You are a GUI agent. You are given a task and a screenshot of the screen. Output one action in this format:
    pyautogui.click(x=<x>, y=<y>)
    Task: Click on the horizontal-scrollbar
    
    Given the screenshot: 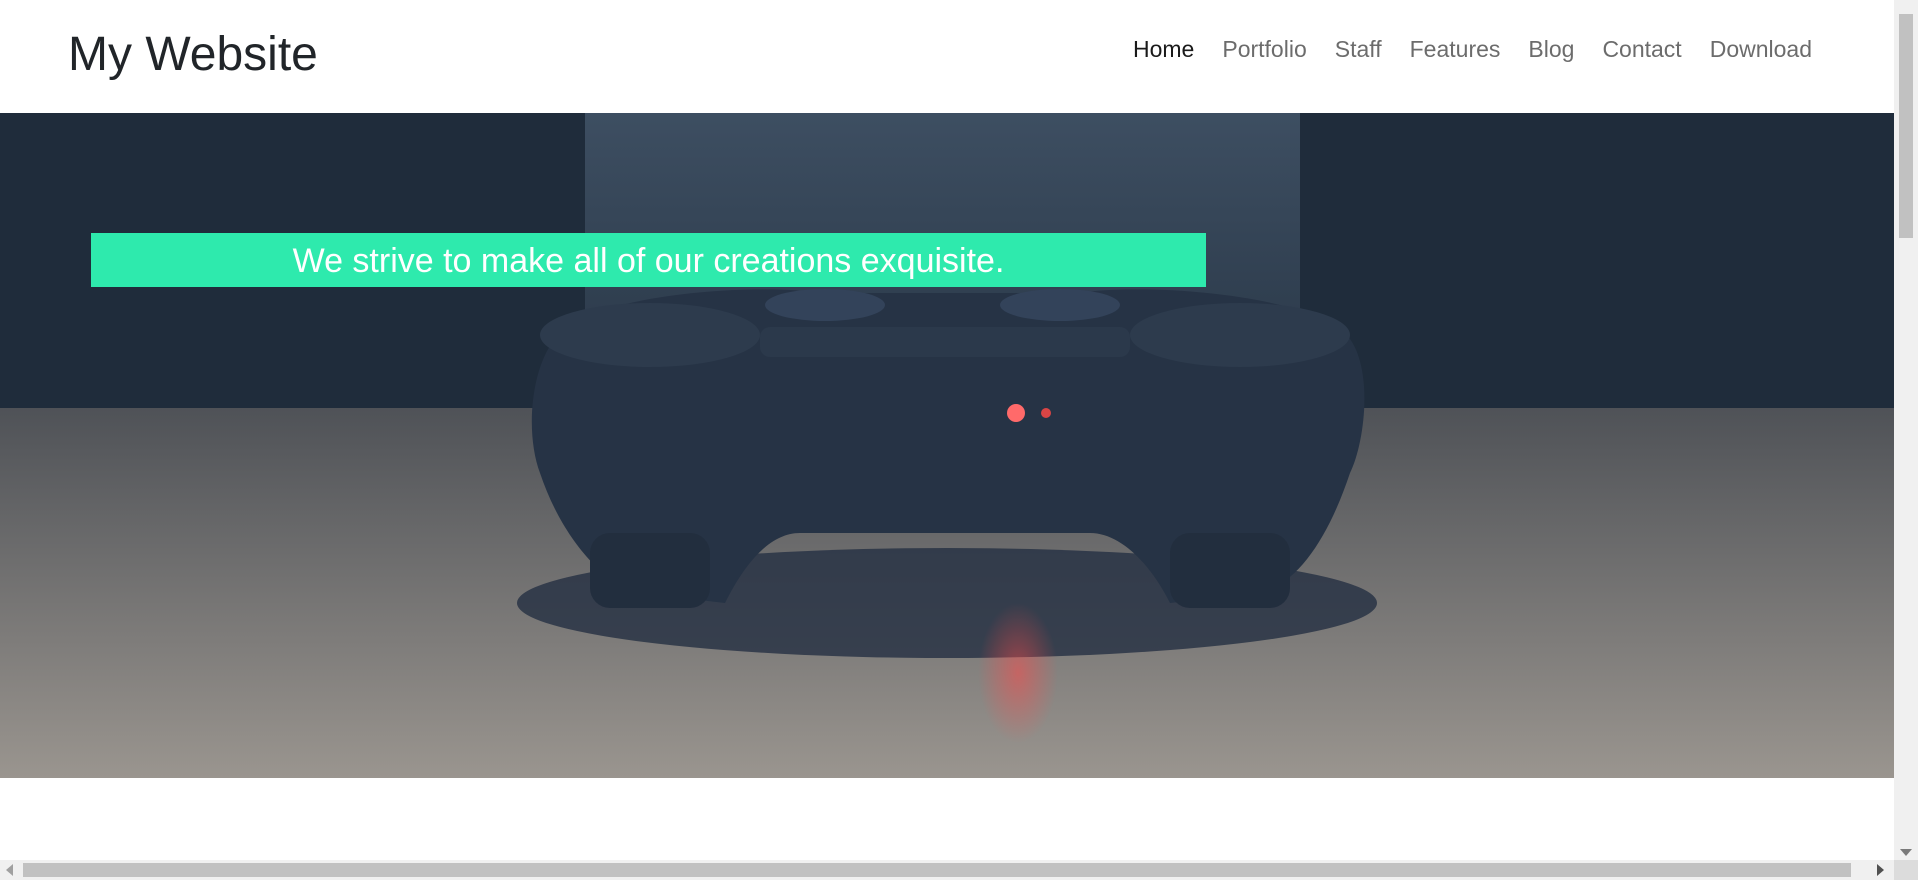 What is the action you would take?
    pyautogui.click(x=947, y=870)
    